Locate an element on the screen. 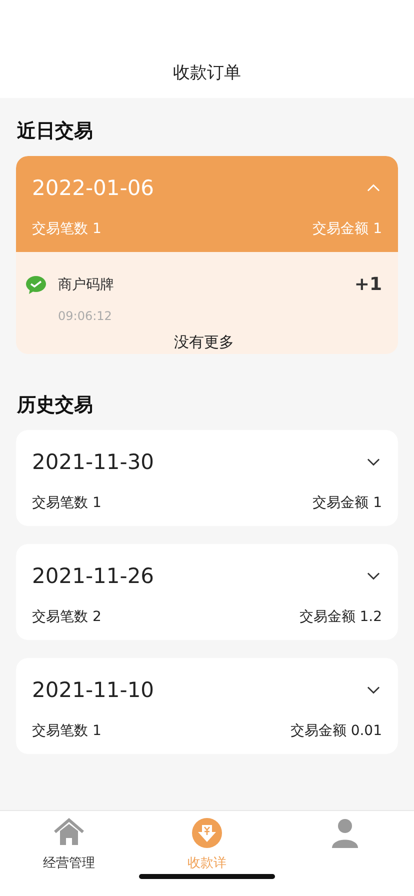  end-note: 没有更多 is located at coordinates (204, 342).